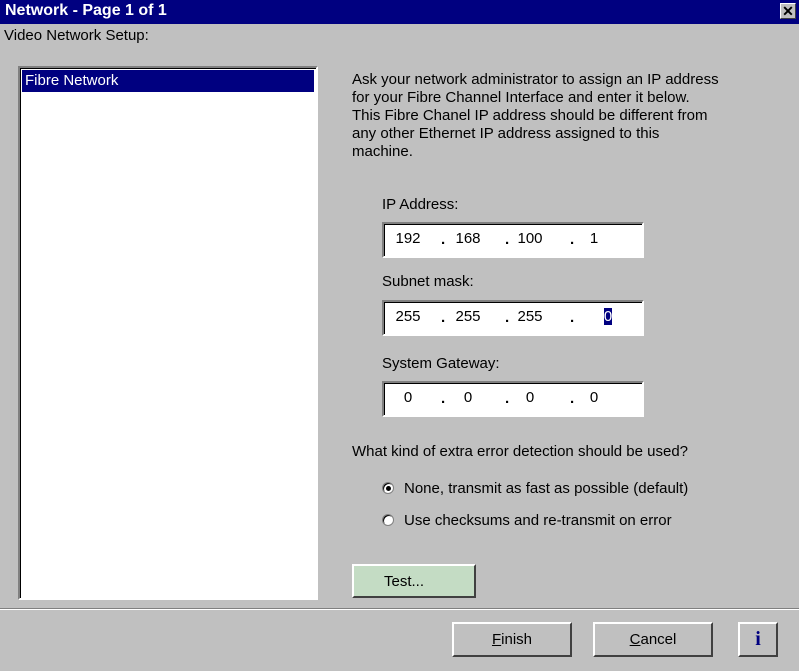 The width and height of the screenshot is (799, 671). I want to click on info-button: i, so click(758, 639).